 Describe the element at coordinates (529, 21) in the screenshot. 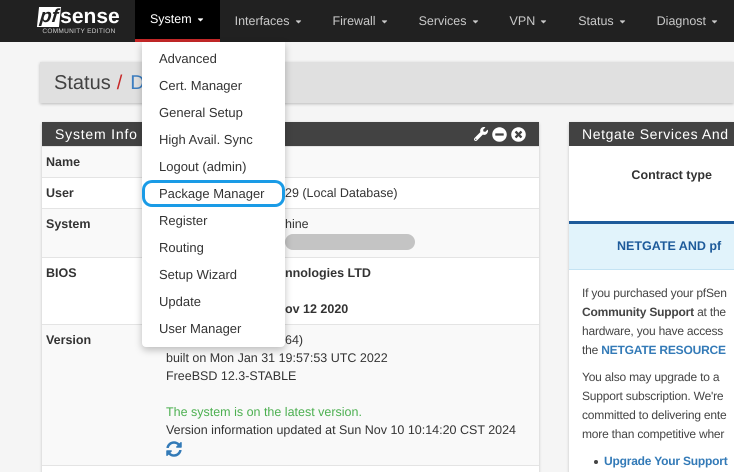

I see `nav-menu-item: VPN` at that location.